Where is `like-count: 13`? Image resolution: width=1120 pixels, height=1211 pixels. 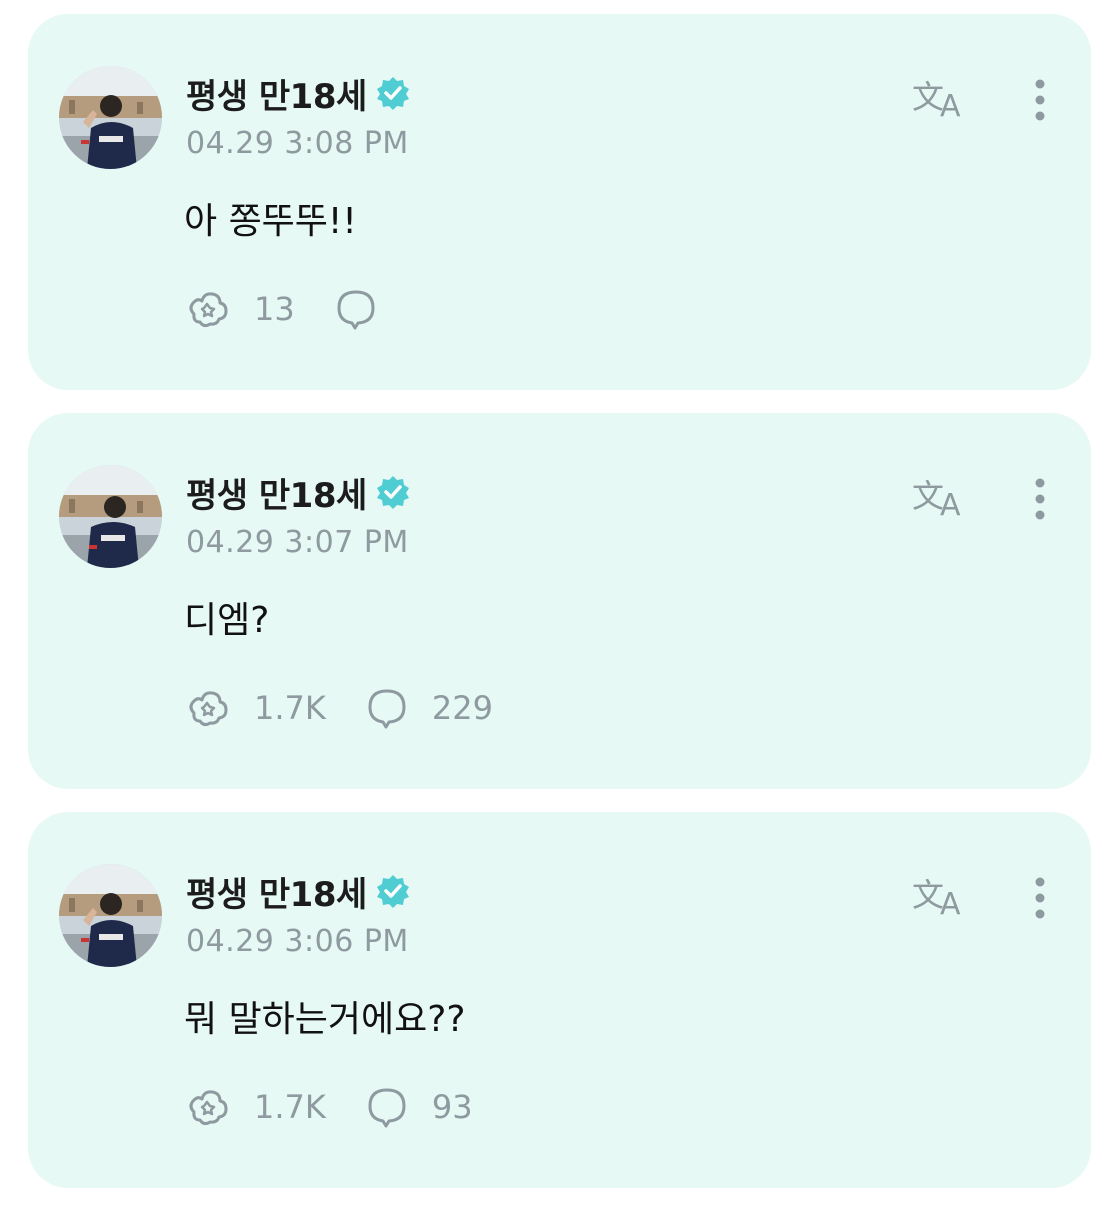 like-count: 13 is located at coordinates (274, 309).